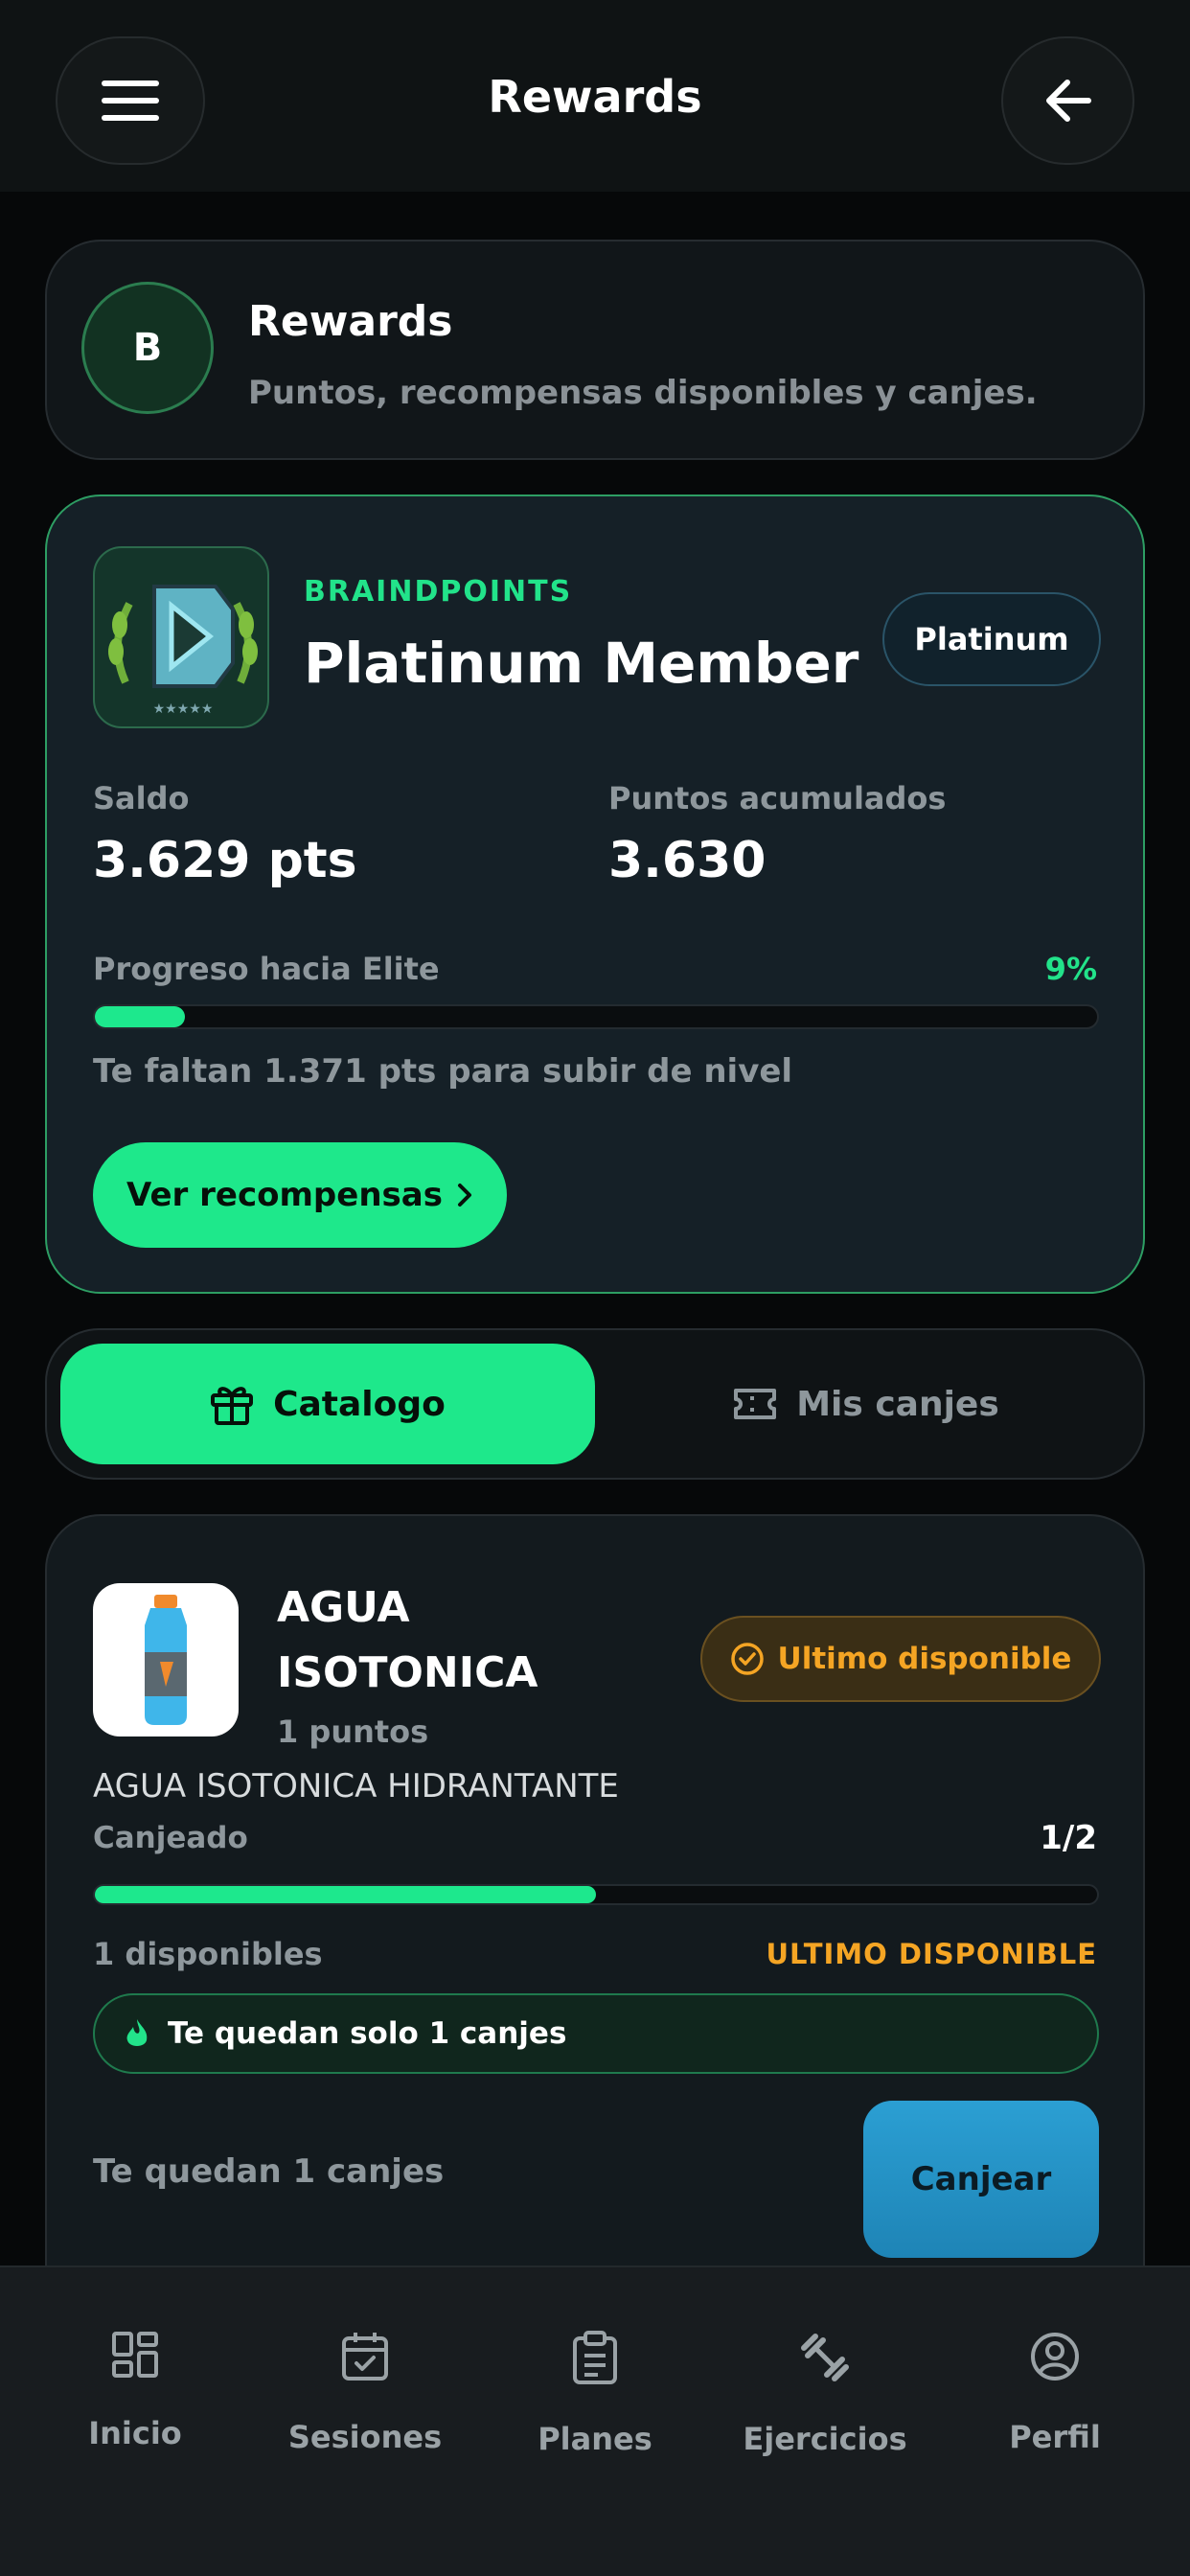  I want to click on bottle-icon, so click(166, 1660).